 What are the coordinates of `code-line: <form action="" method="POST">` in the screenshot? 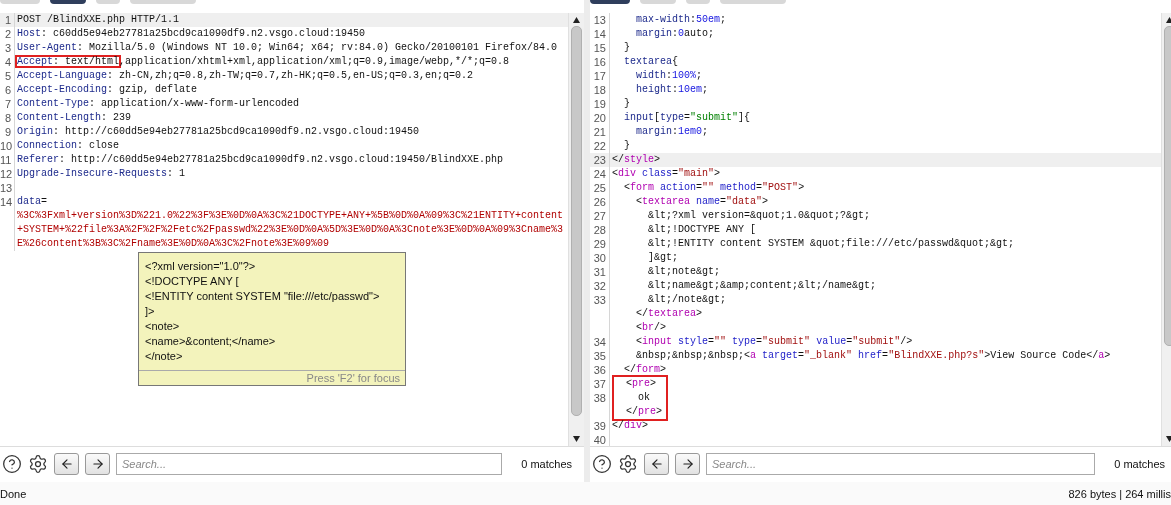 It's located at (714, 188).